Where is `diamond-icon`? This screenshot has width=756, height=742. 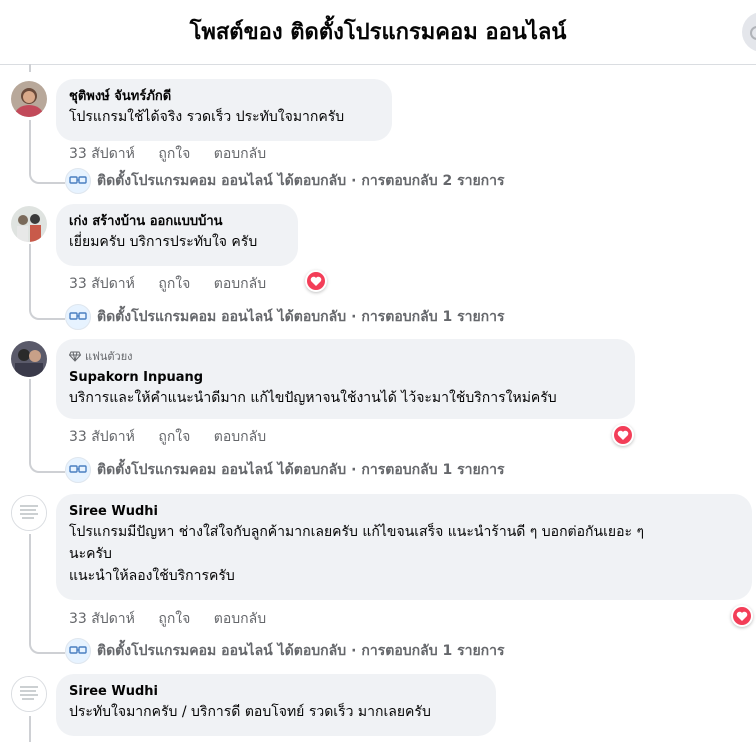 diamond-icon is located at coordinates (75, 356).